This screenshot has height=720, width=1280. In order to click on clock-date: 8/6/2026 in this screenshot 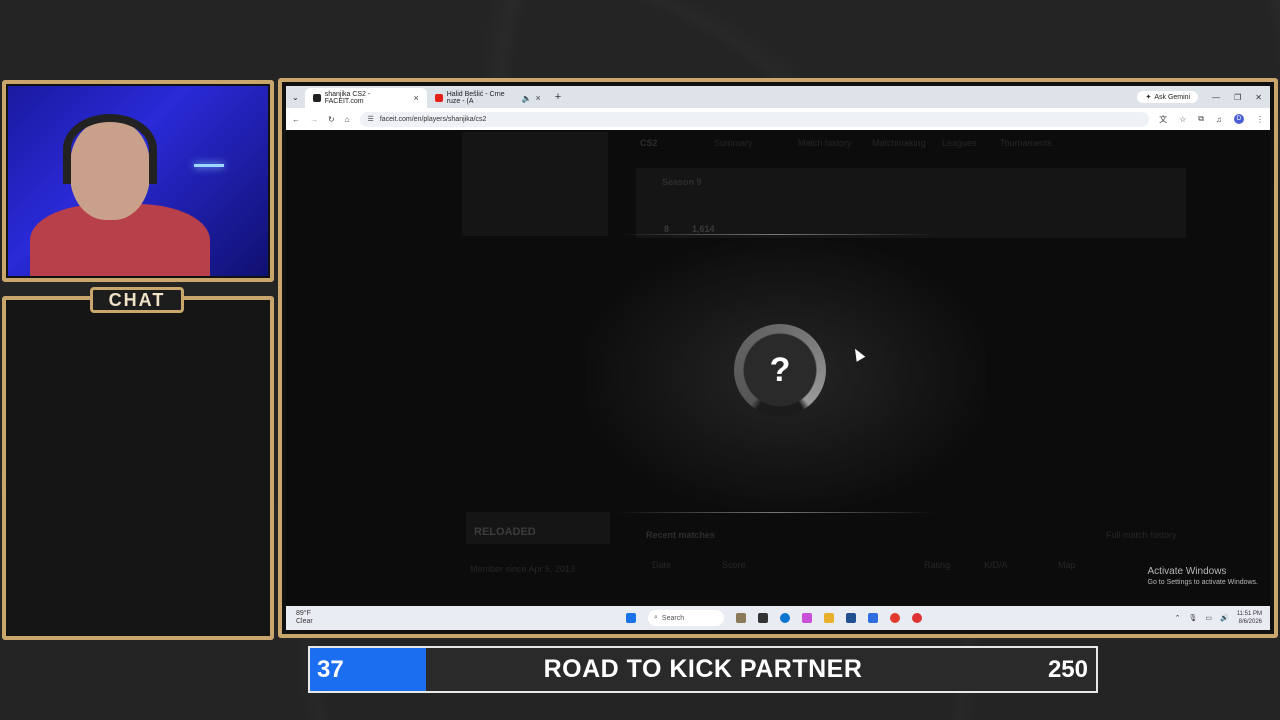, I will do `click(1250, 622)`.